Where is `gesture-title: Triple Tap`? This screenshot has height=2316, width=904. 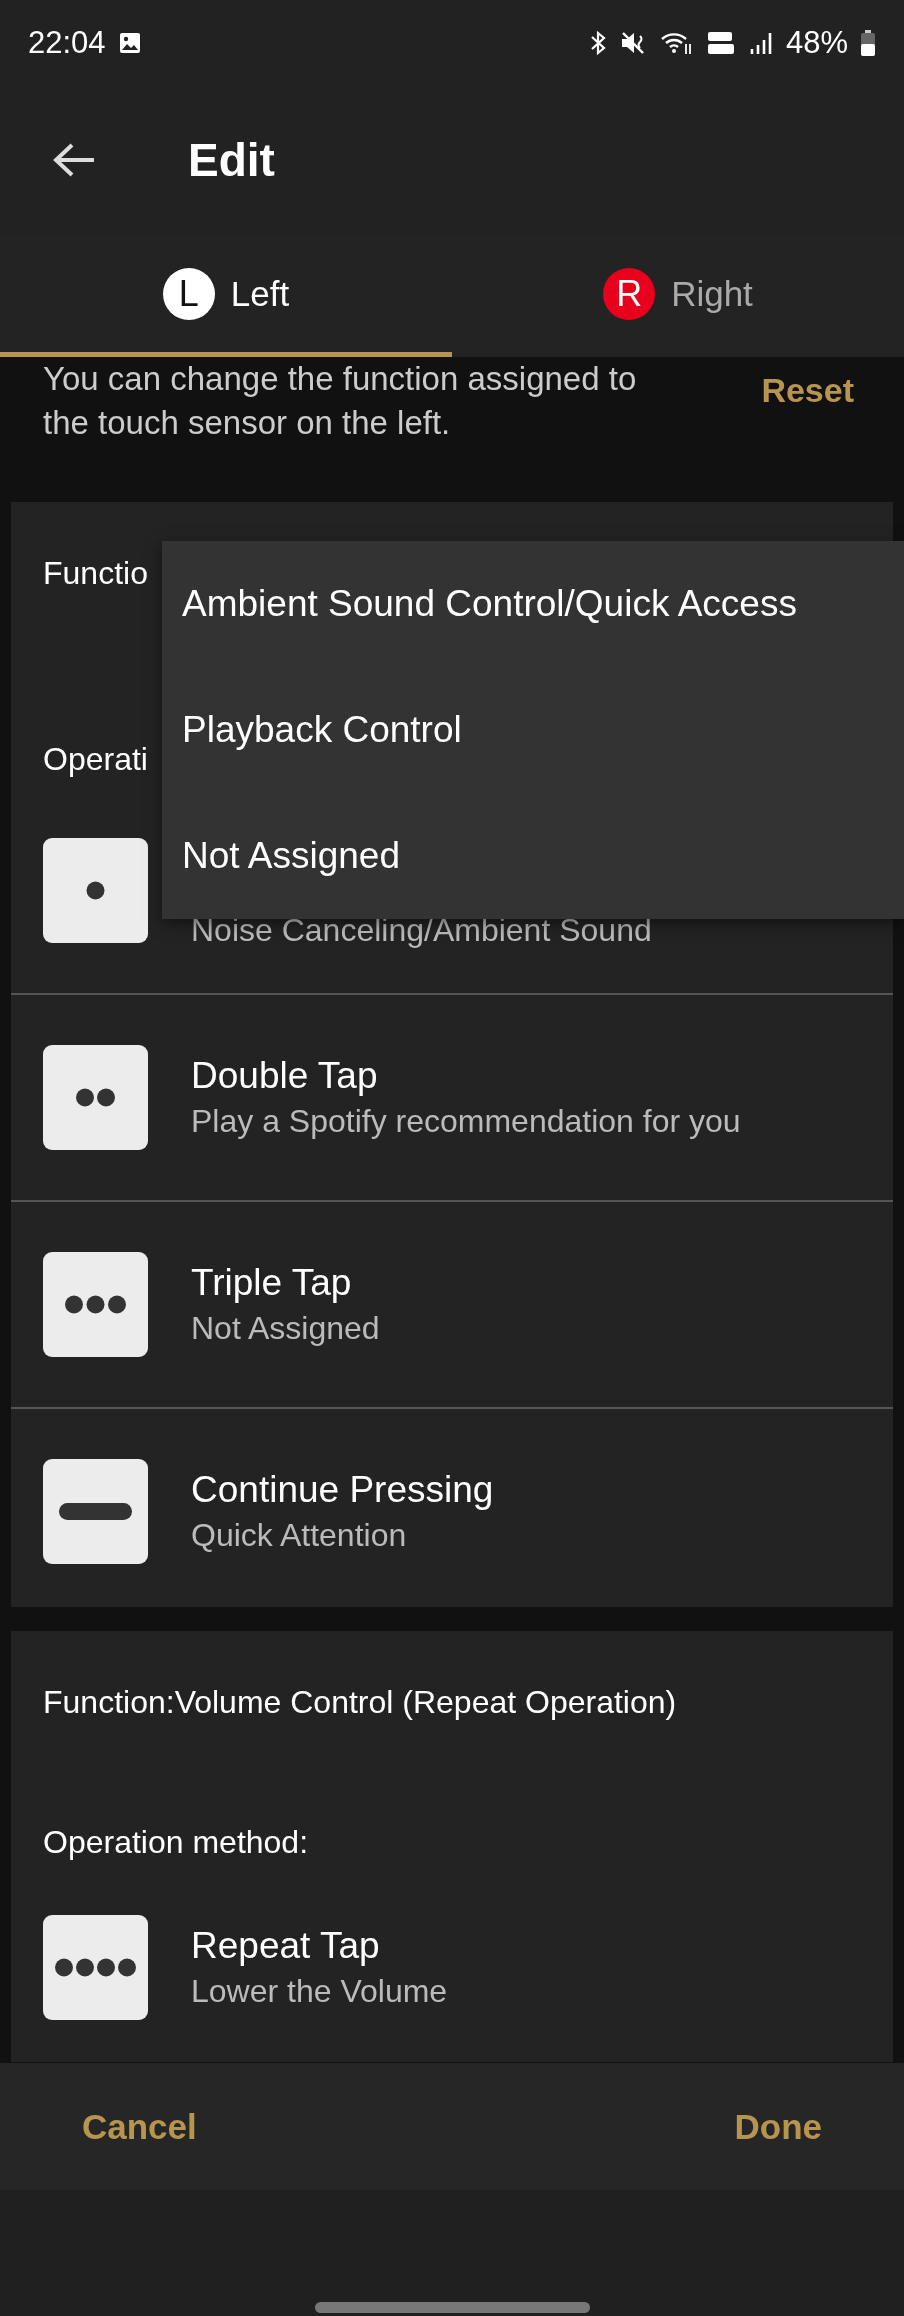
gesture-title: Triple Tap is located at coordinates (272, 1283).